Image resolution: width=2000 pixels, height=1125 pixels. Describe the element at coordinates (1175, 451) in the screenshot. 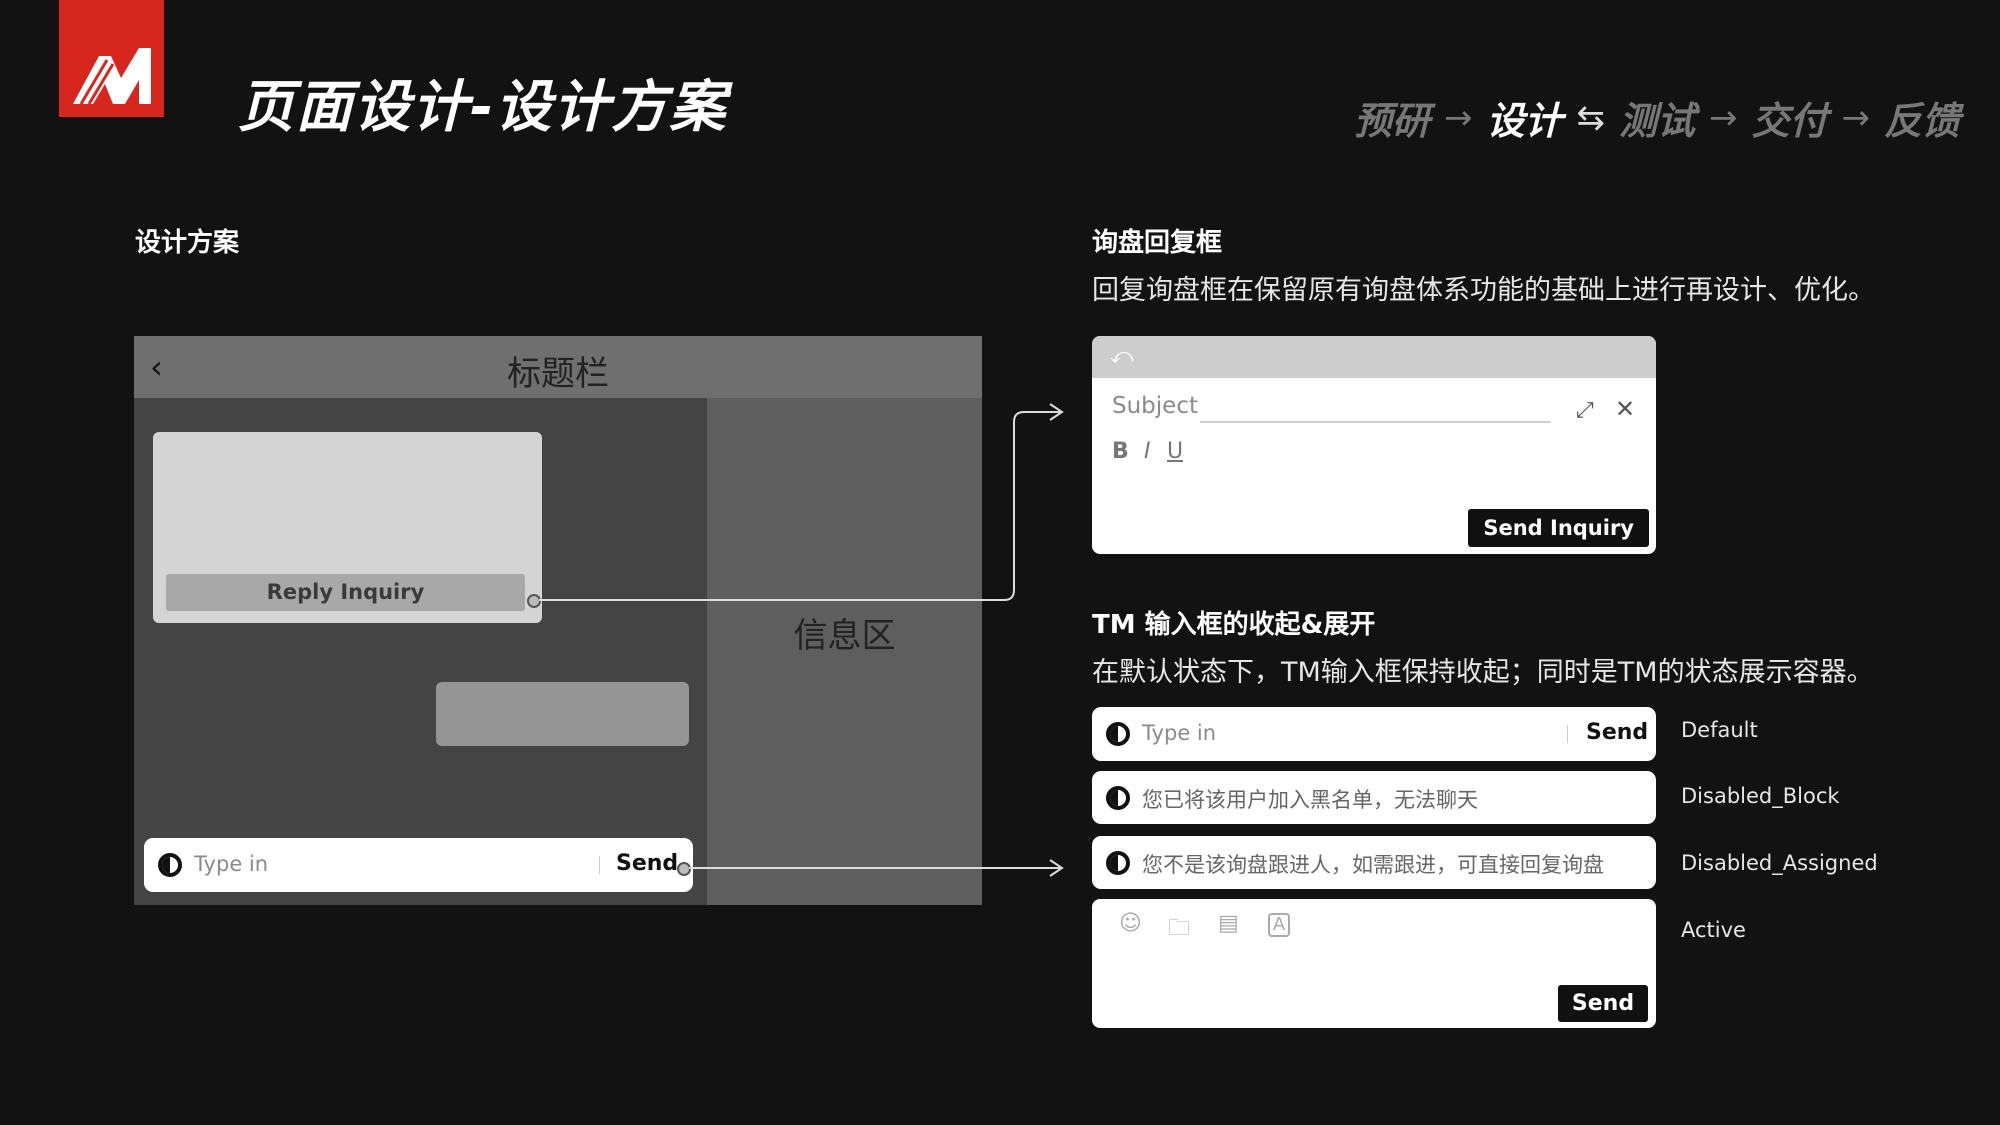

I see `underline-button: U` at that location.